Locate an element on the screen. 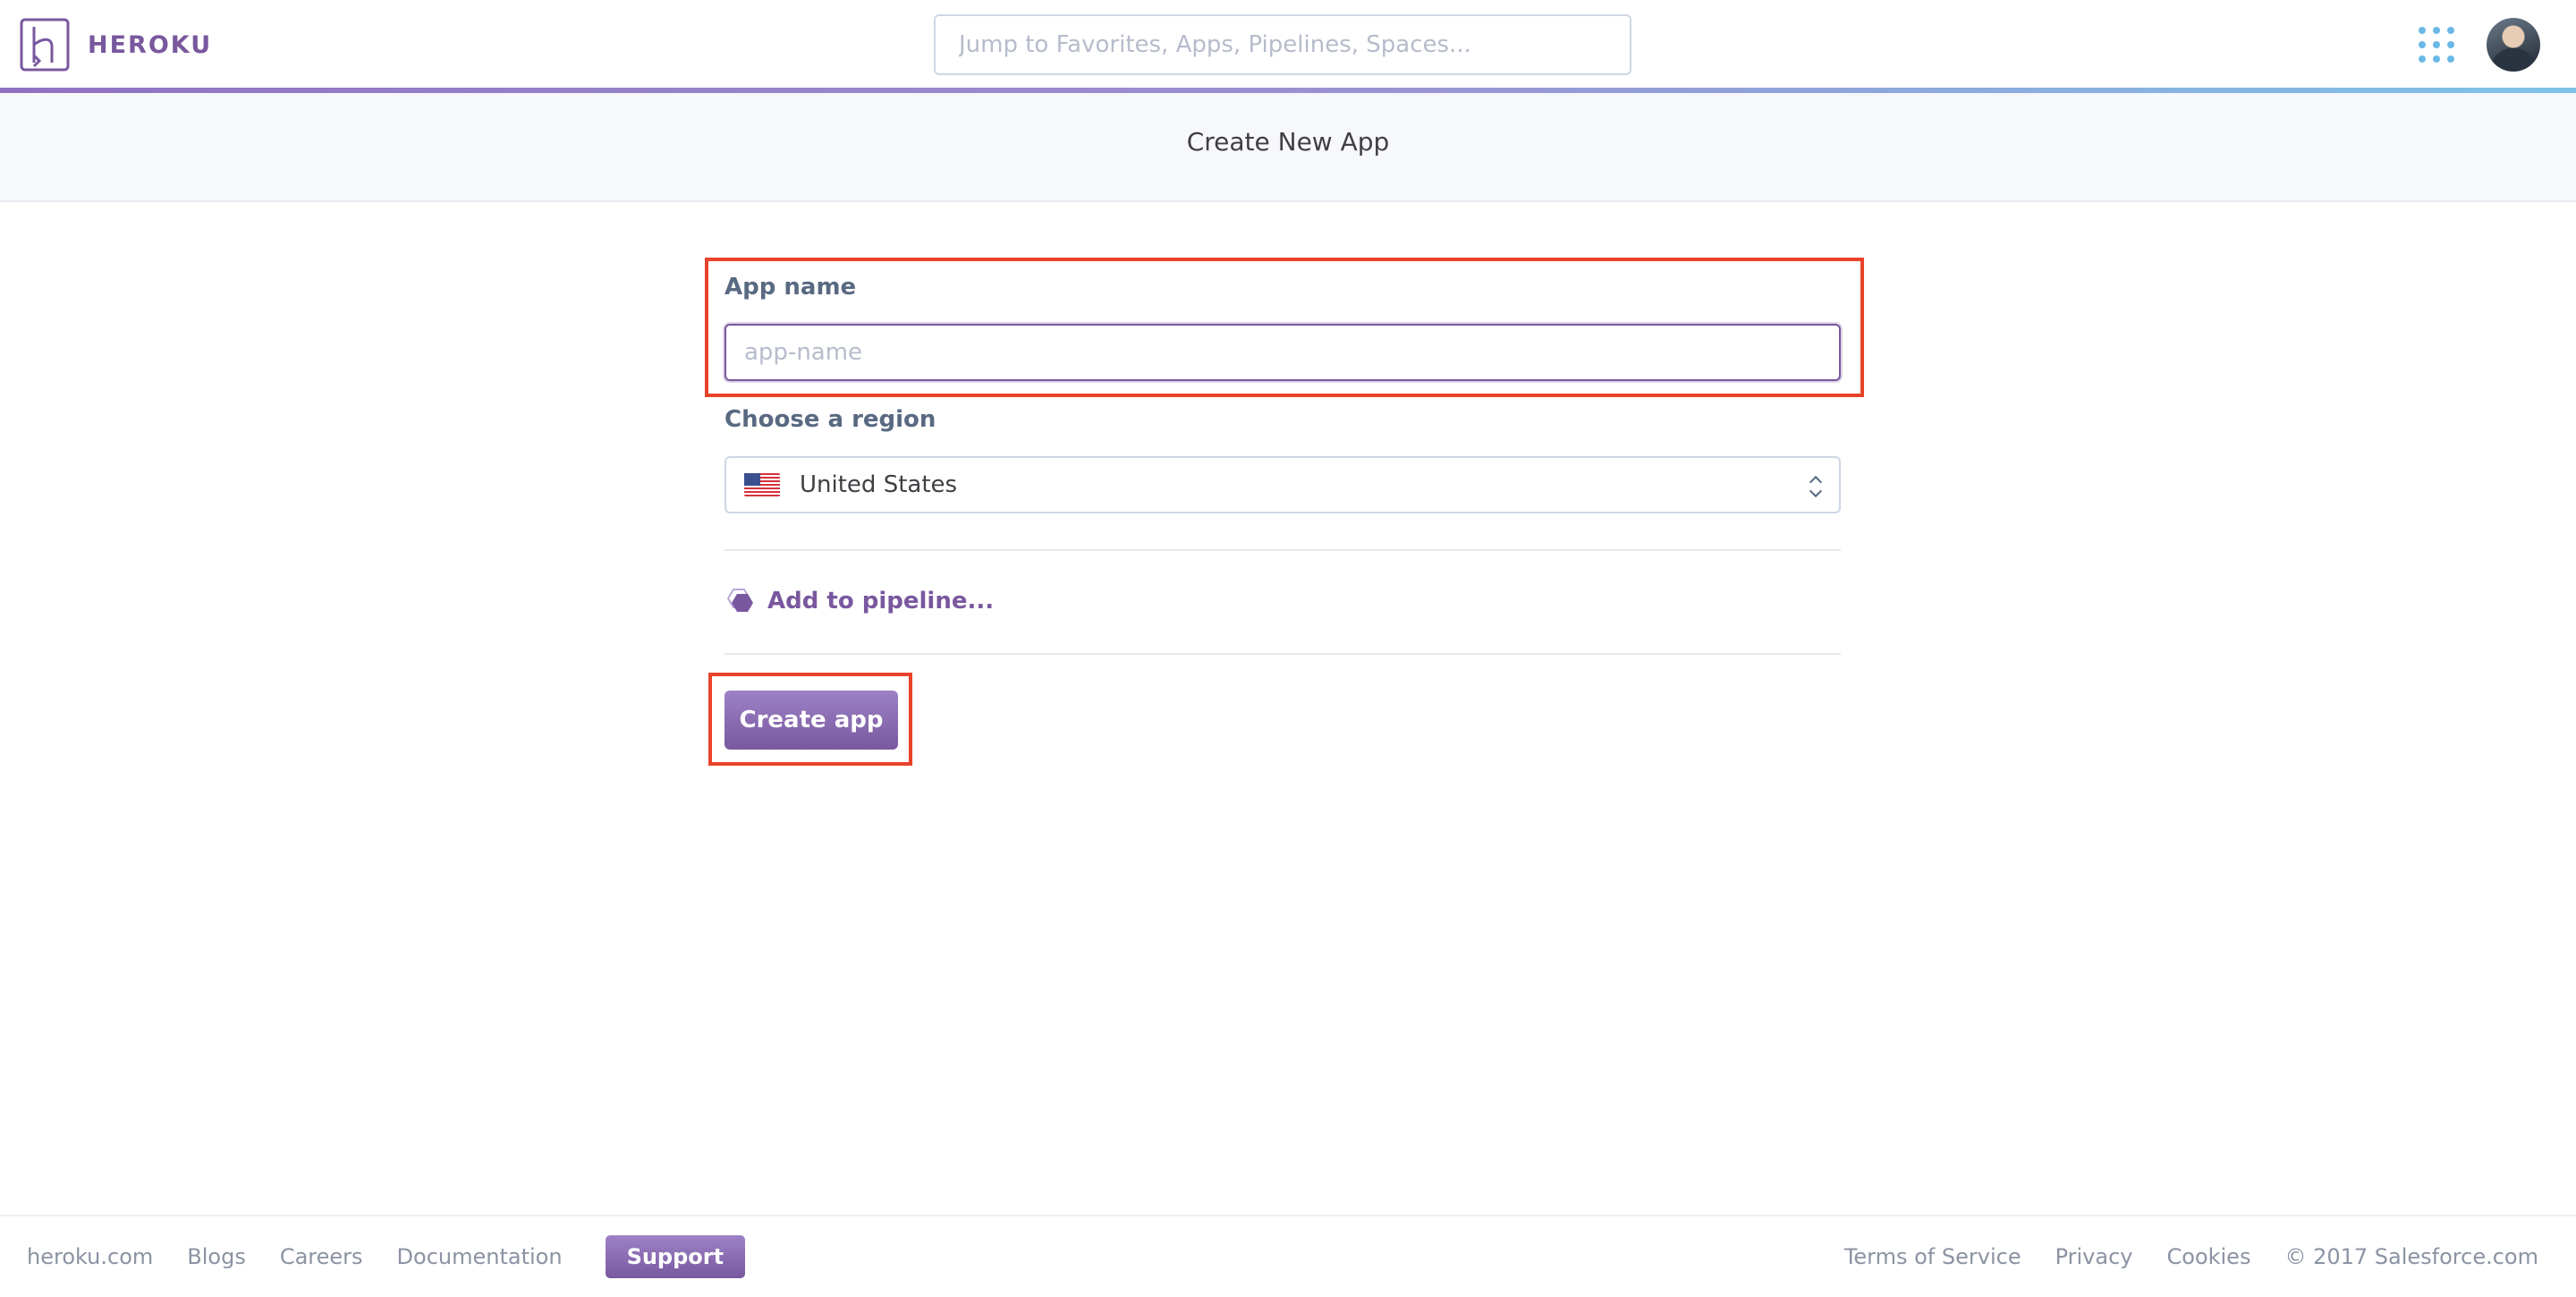 The width and height of the screenshot is (2576, 1297). footer-link-documentation: Documentation is located at coordinates (480, 1256).